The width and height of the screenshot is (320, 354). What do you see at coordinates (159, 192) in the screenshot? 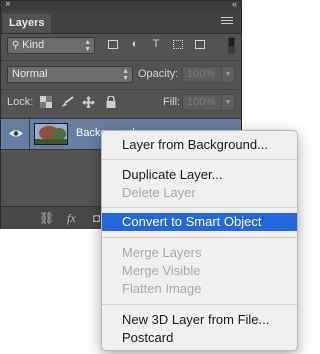
I see `menu-item-delete-layer: Delete Layer` at bounding box center [159, 192].